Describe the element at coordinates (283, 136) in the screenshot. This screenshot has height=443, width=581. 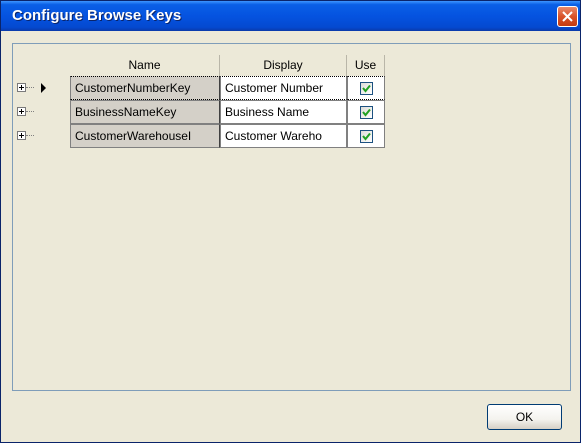
I see `display-cell: Customer Wareho` at that location.